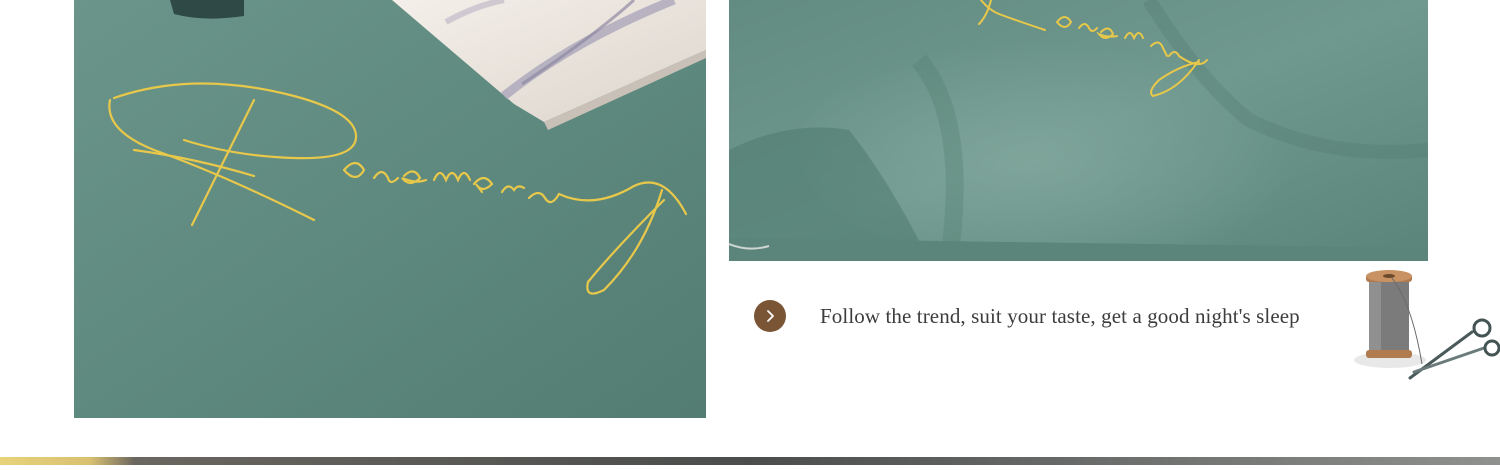 This screenshot has width=1500, height=470. I want to click on next-section-photo-edge, so click(750, 458).